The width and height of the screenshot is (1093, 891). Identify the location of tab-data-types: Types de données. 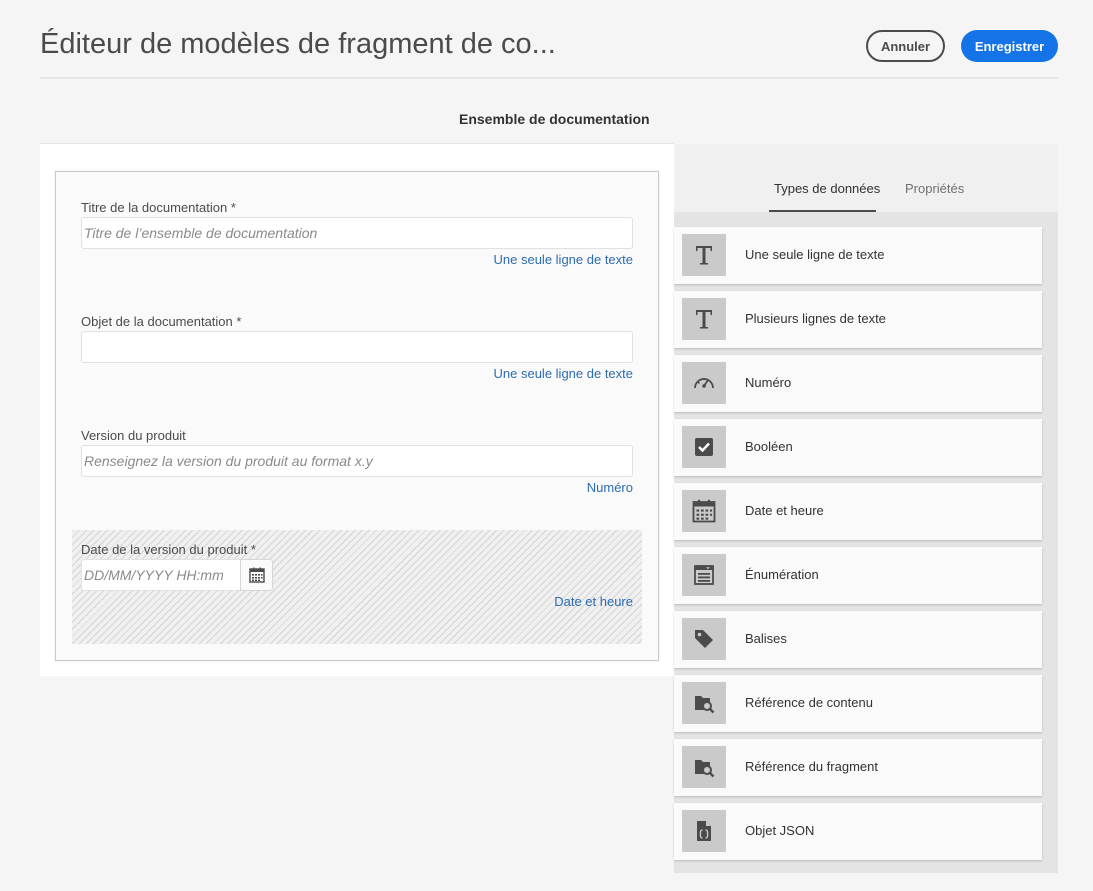
(827, 188).